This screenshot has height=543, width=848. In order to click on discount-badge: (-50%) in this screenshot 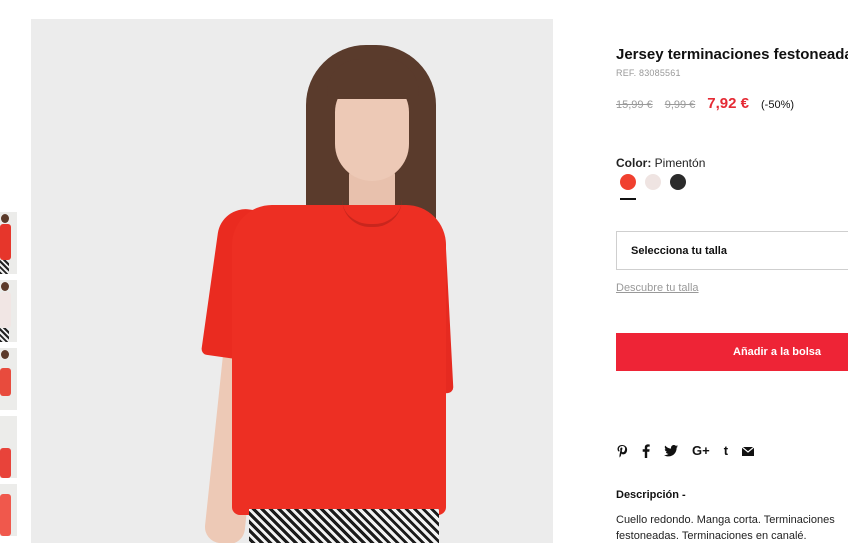, I will do `click(778, 105)`.